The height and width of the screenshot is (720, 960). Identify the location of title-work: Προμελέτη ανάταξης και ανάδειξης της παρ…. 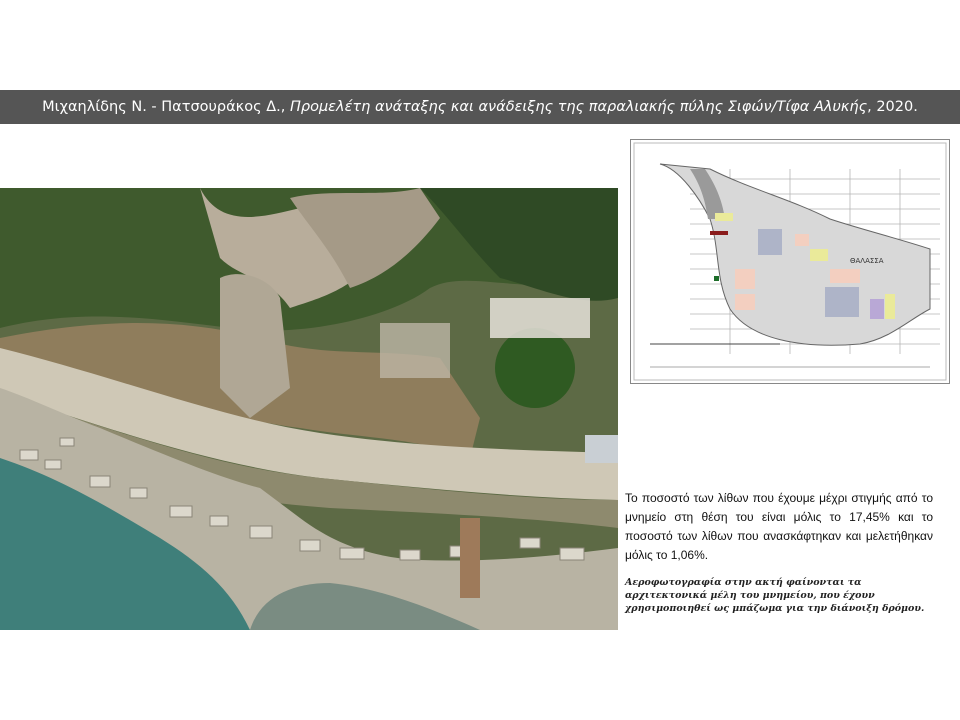
(578, 107).